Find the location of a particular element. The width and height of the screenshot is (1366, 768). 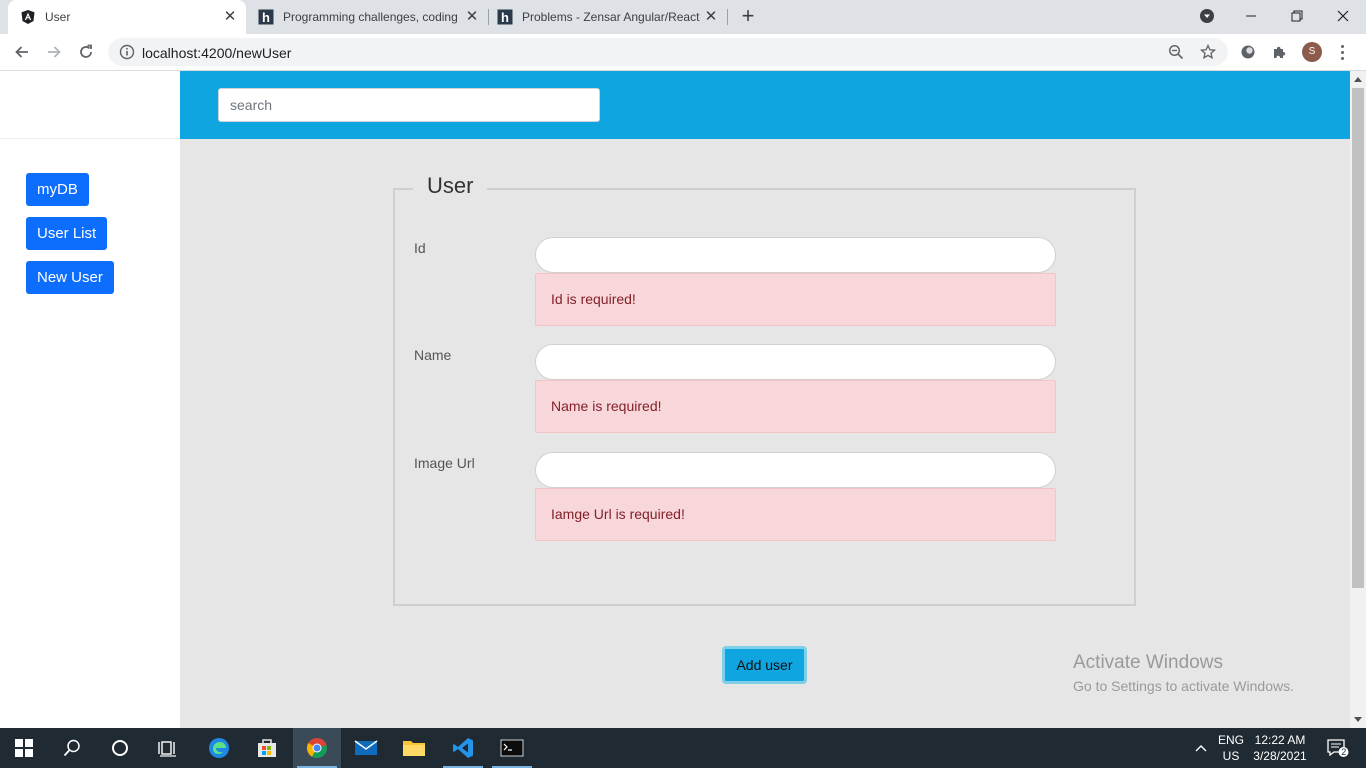

reload-button is located at coordinates (86, 52).